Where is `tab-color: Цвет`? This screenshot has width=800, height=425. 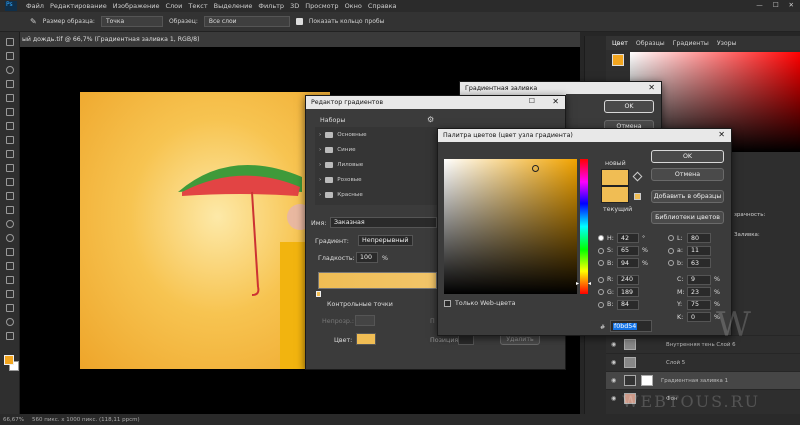 tab-color: Цвет is located at coordinates (620, 43).